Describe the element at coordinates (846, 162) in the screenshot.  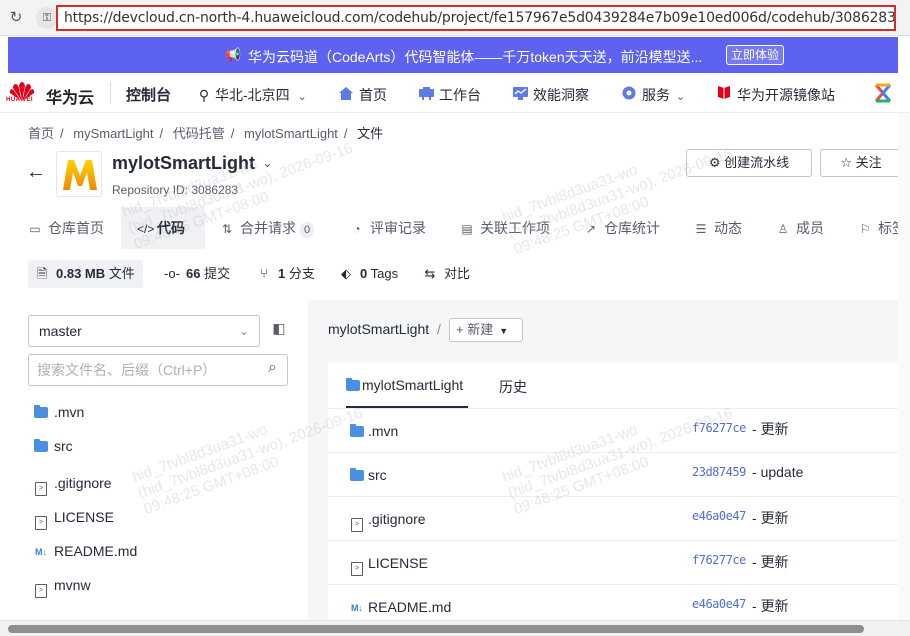
I see `star-icon: ☆` at that location.